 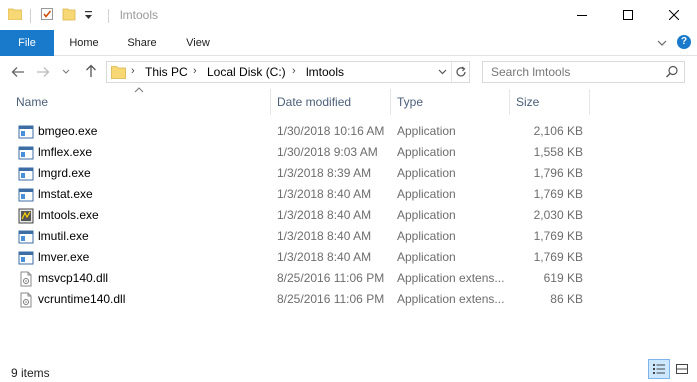 I want to click on breadcrumb-lmtools: lmtools, so click(x=325, y=72).